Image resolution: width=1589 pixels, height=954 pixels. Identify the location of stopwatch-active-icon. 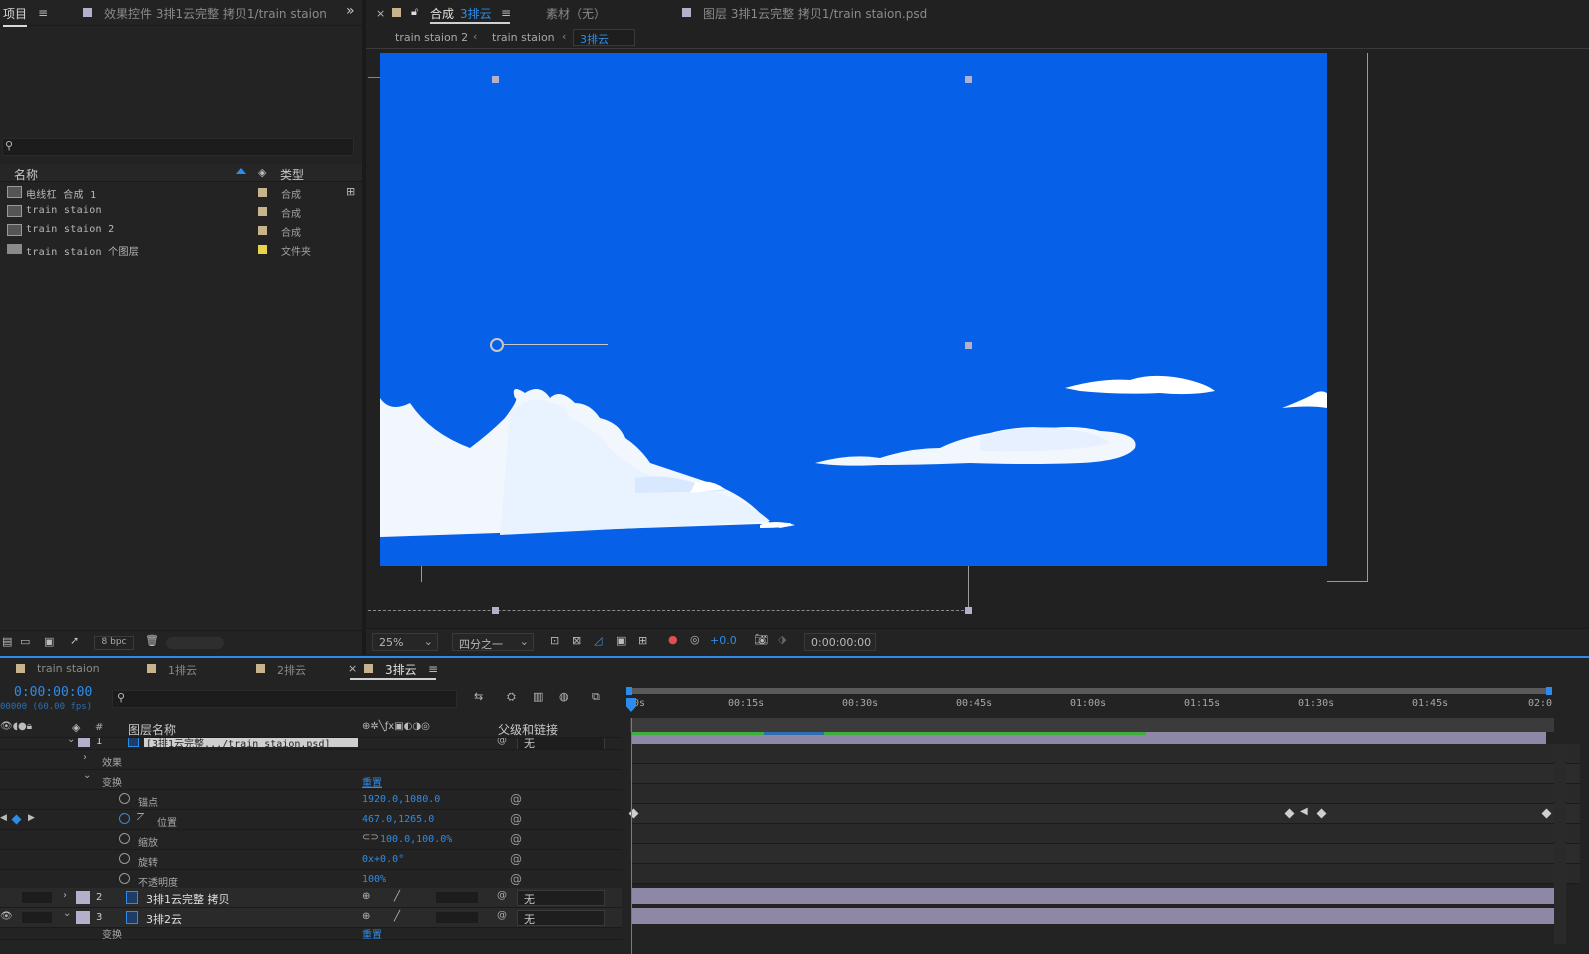
(124, 818).